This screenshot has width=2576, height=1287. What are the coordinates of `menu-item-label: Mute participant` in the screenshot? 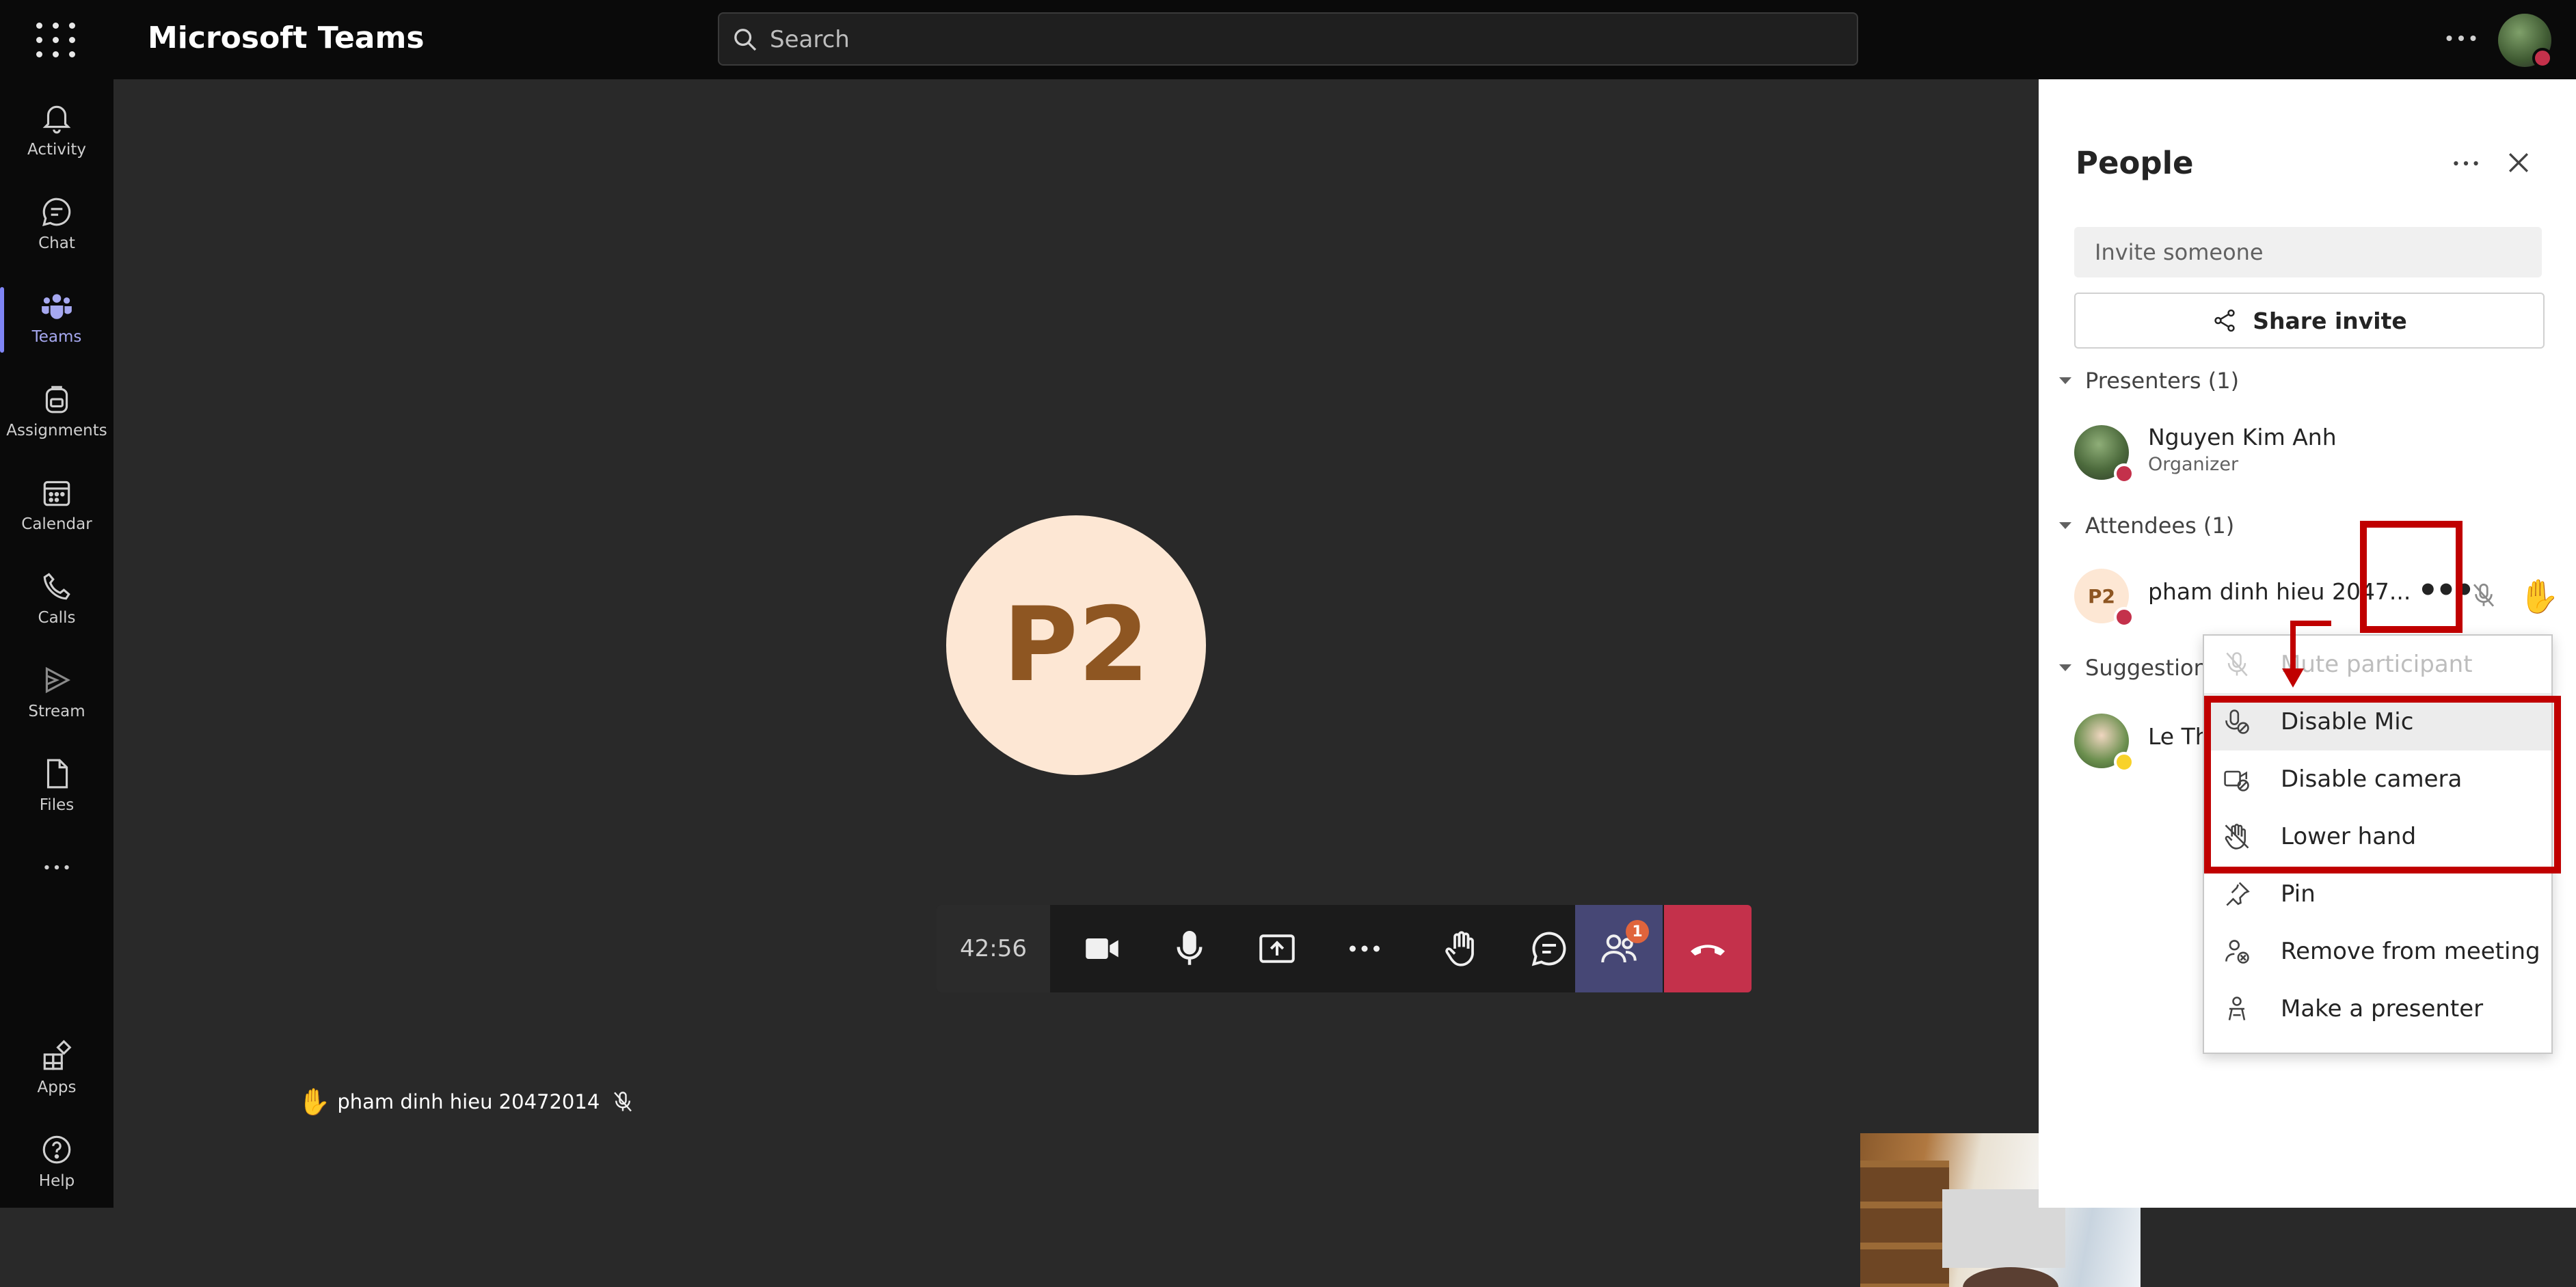 It's located at (2377, 664).